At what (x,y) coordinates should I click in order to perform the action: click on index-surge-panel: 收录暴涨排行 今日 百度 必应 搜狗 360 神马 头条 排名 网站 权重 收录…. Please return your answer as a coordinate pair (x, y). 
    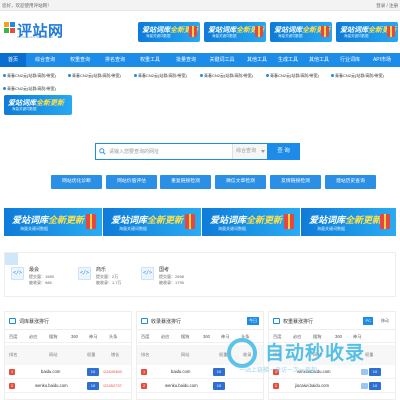
    Looking at the image, I should click on (200, 355).